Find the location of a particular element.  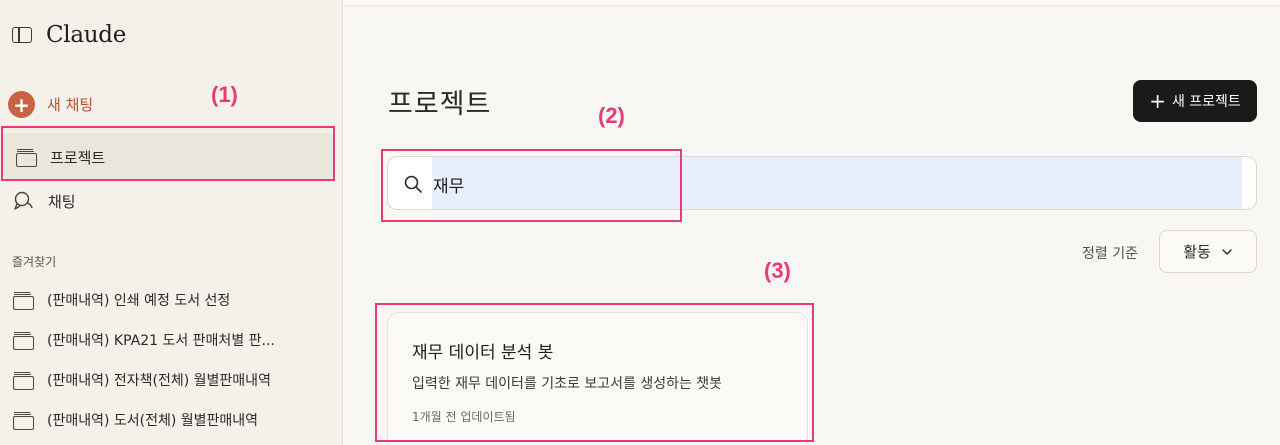

chevron-down-icon is located at coordinates (1227, 251).